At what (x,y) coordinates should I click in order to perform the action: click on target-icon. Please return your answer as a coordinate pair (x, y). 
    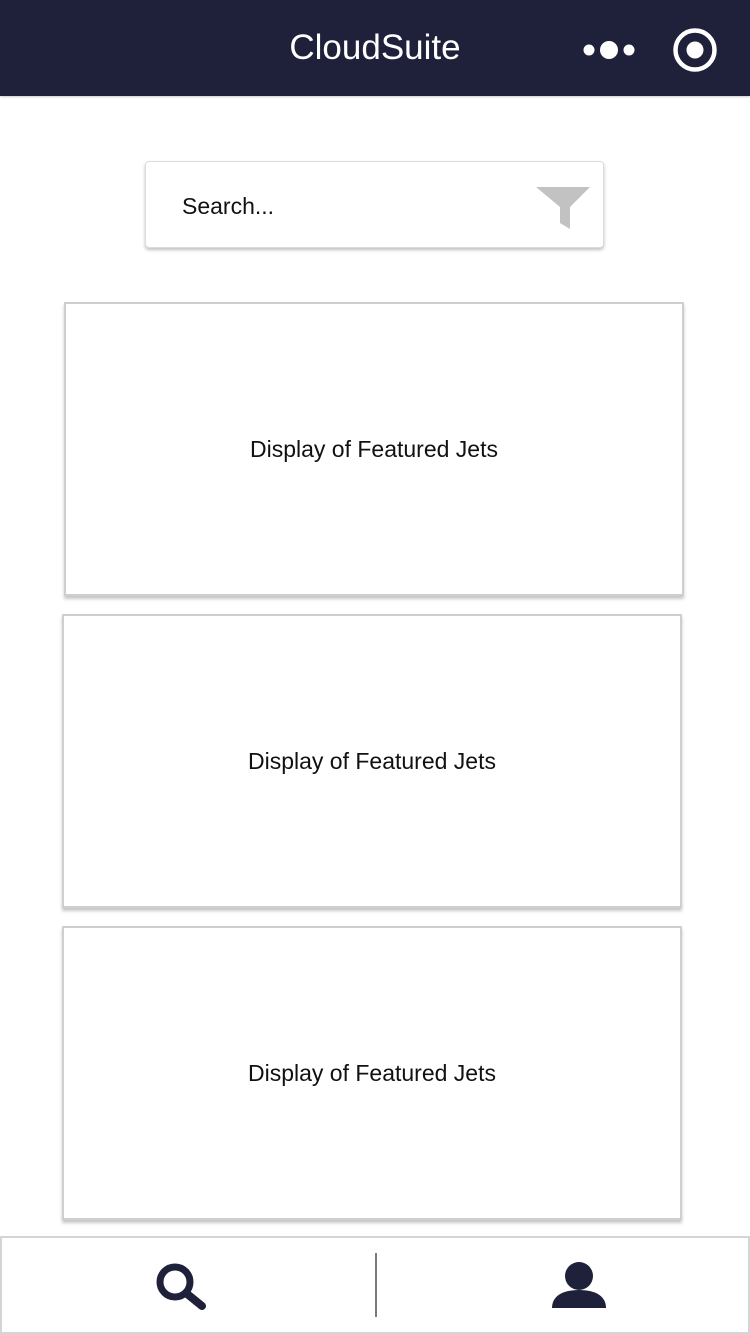
    Looking at the image, I should click on (695, 50).